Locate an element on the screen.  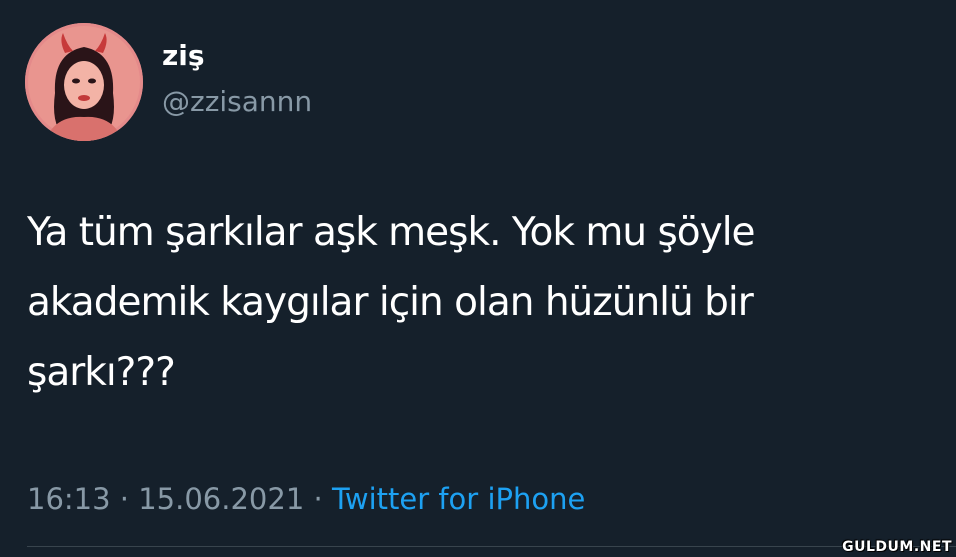
watermark: GULDUM.NET is located at coordinates (897, 547).